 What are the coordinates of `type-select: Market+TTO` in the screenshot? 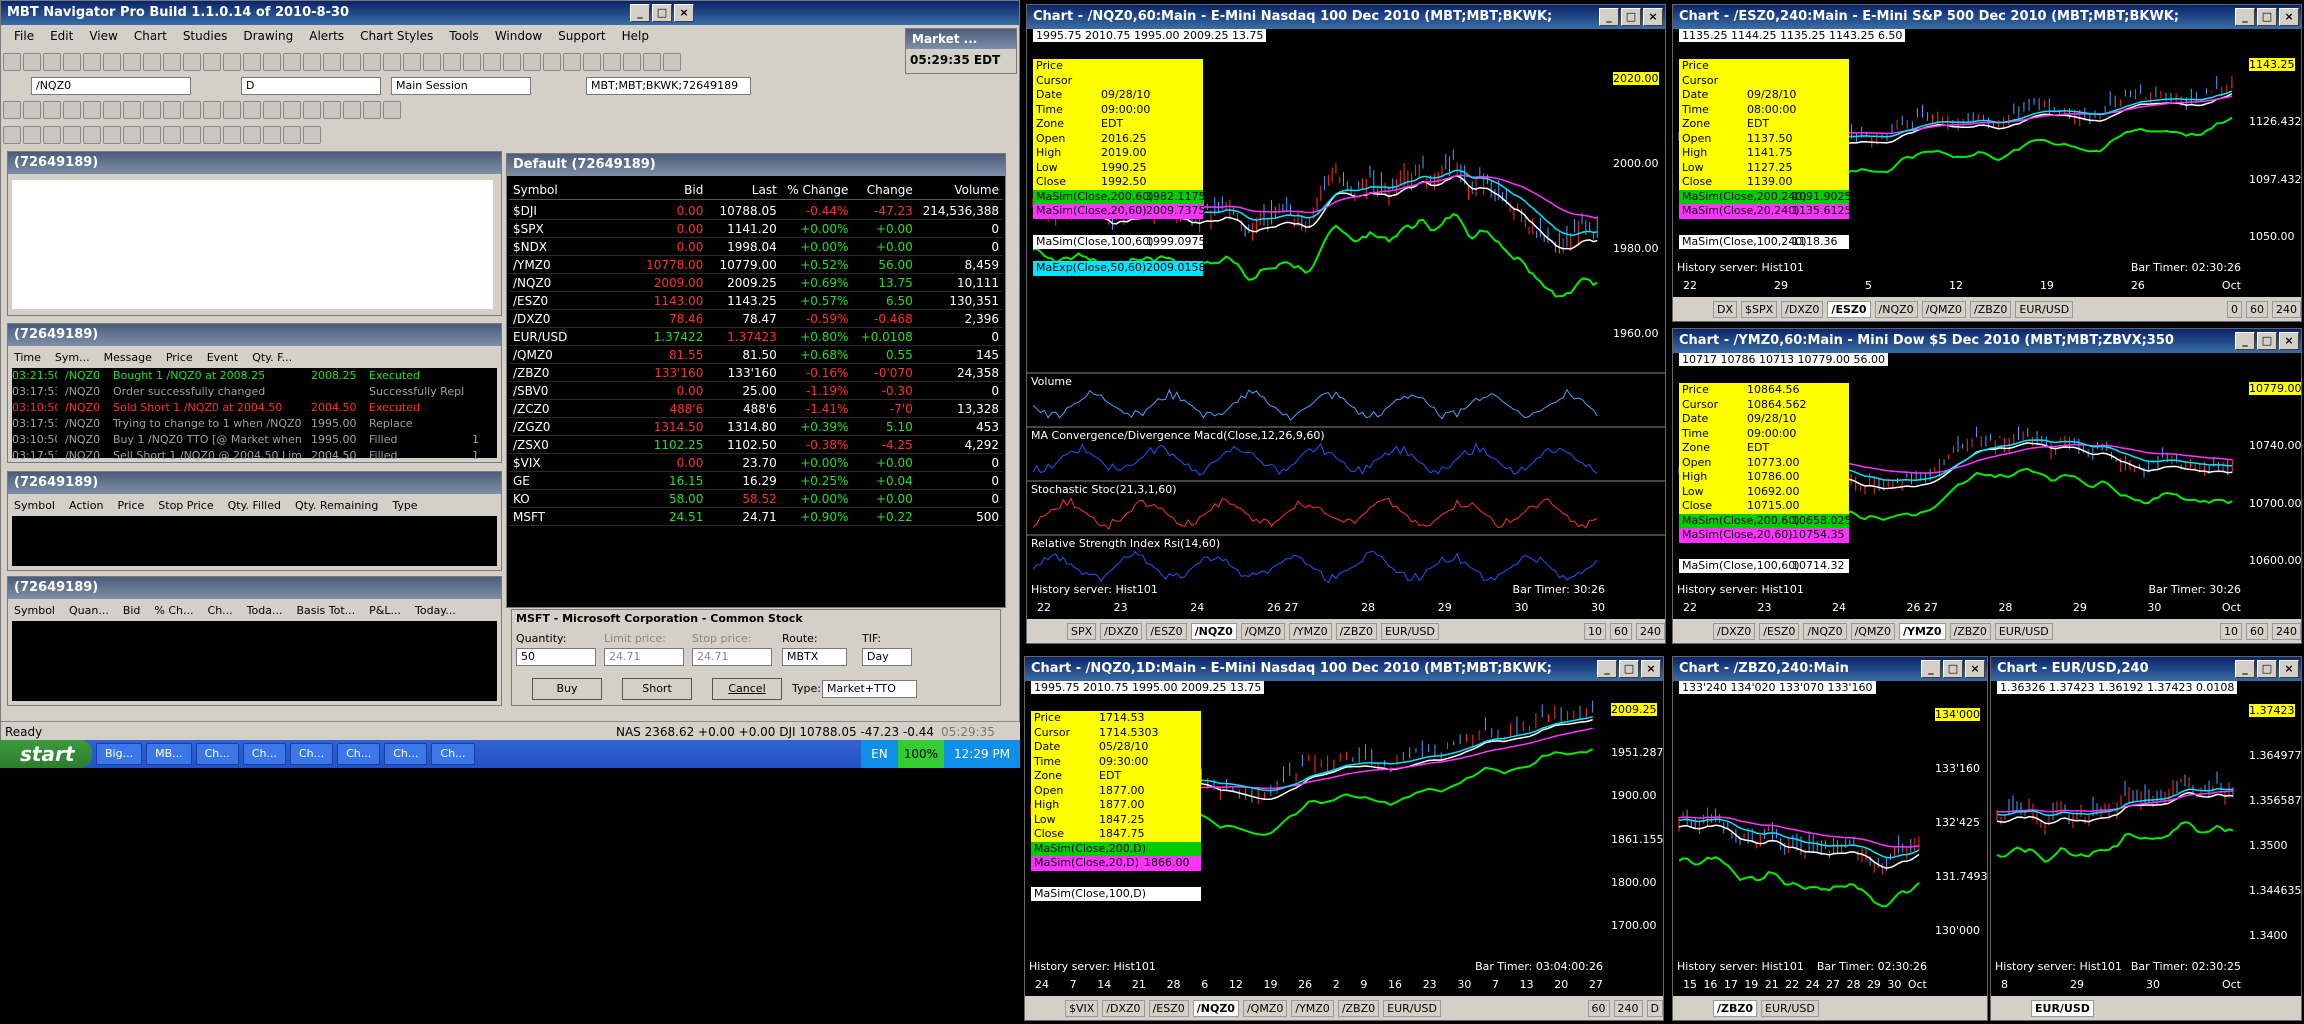 It's located at (869, 689).